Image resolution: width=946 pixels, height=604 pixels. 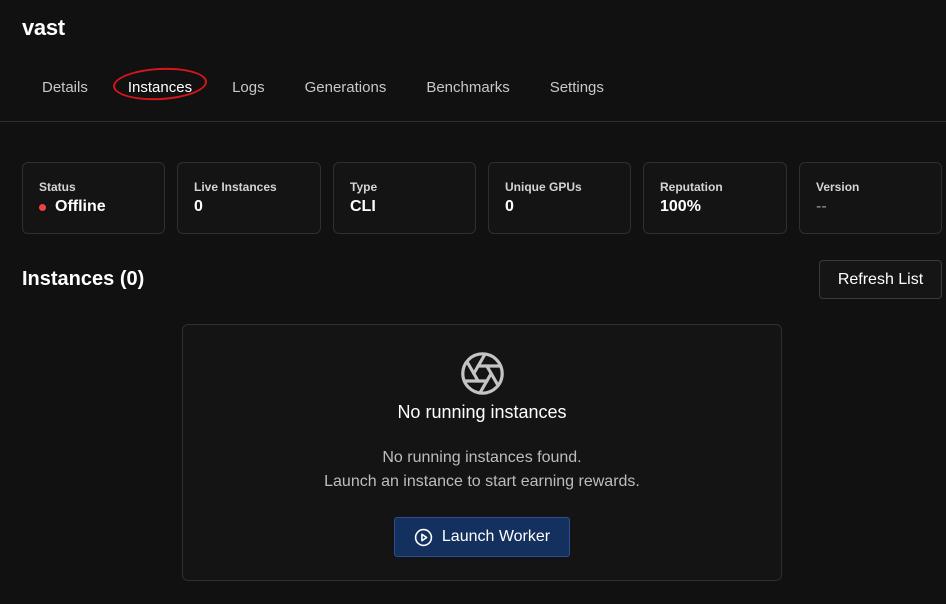 I want to click on stat-label: Type, so click(x=364, y=187).